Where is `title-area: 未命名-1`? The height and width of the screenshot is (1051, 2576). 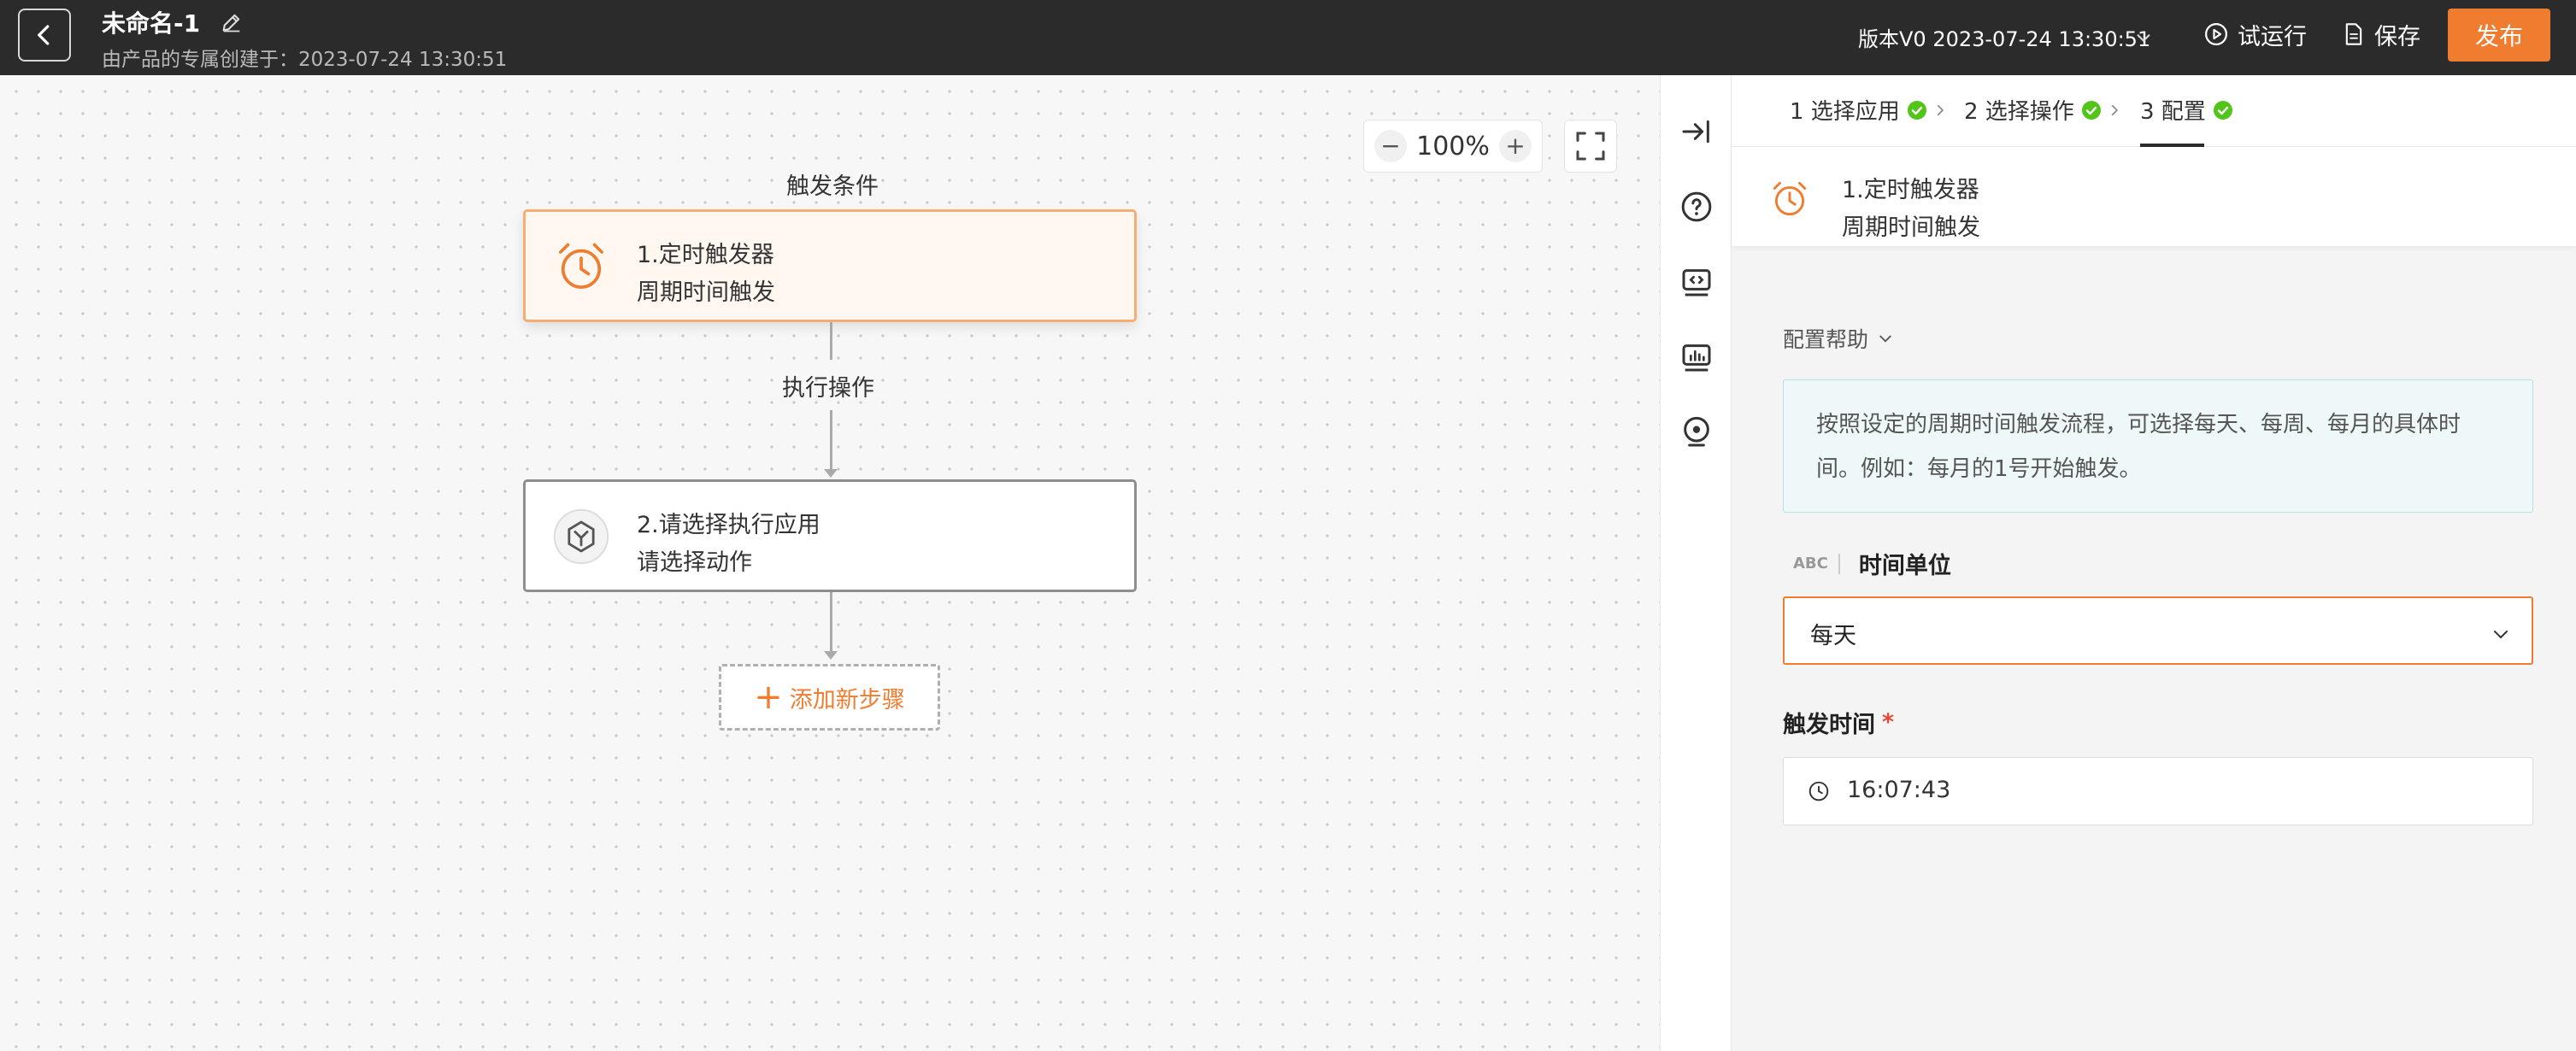
title-area: 未命名-1 is located at coordinates (173, 22).